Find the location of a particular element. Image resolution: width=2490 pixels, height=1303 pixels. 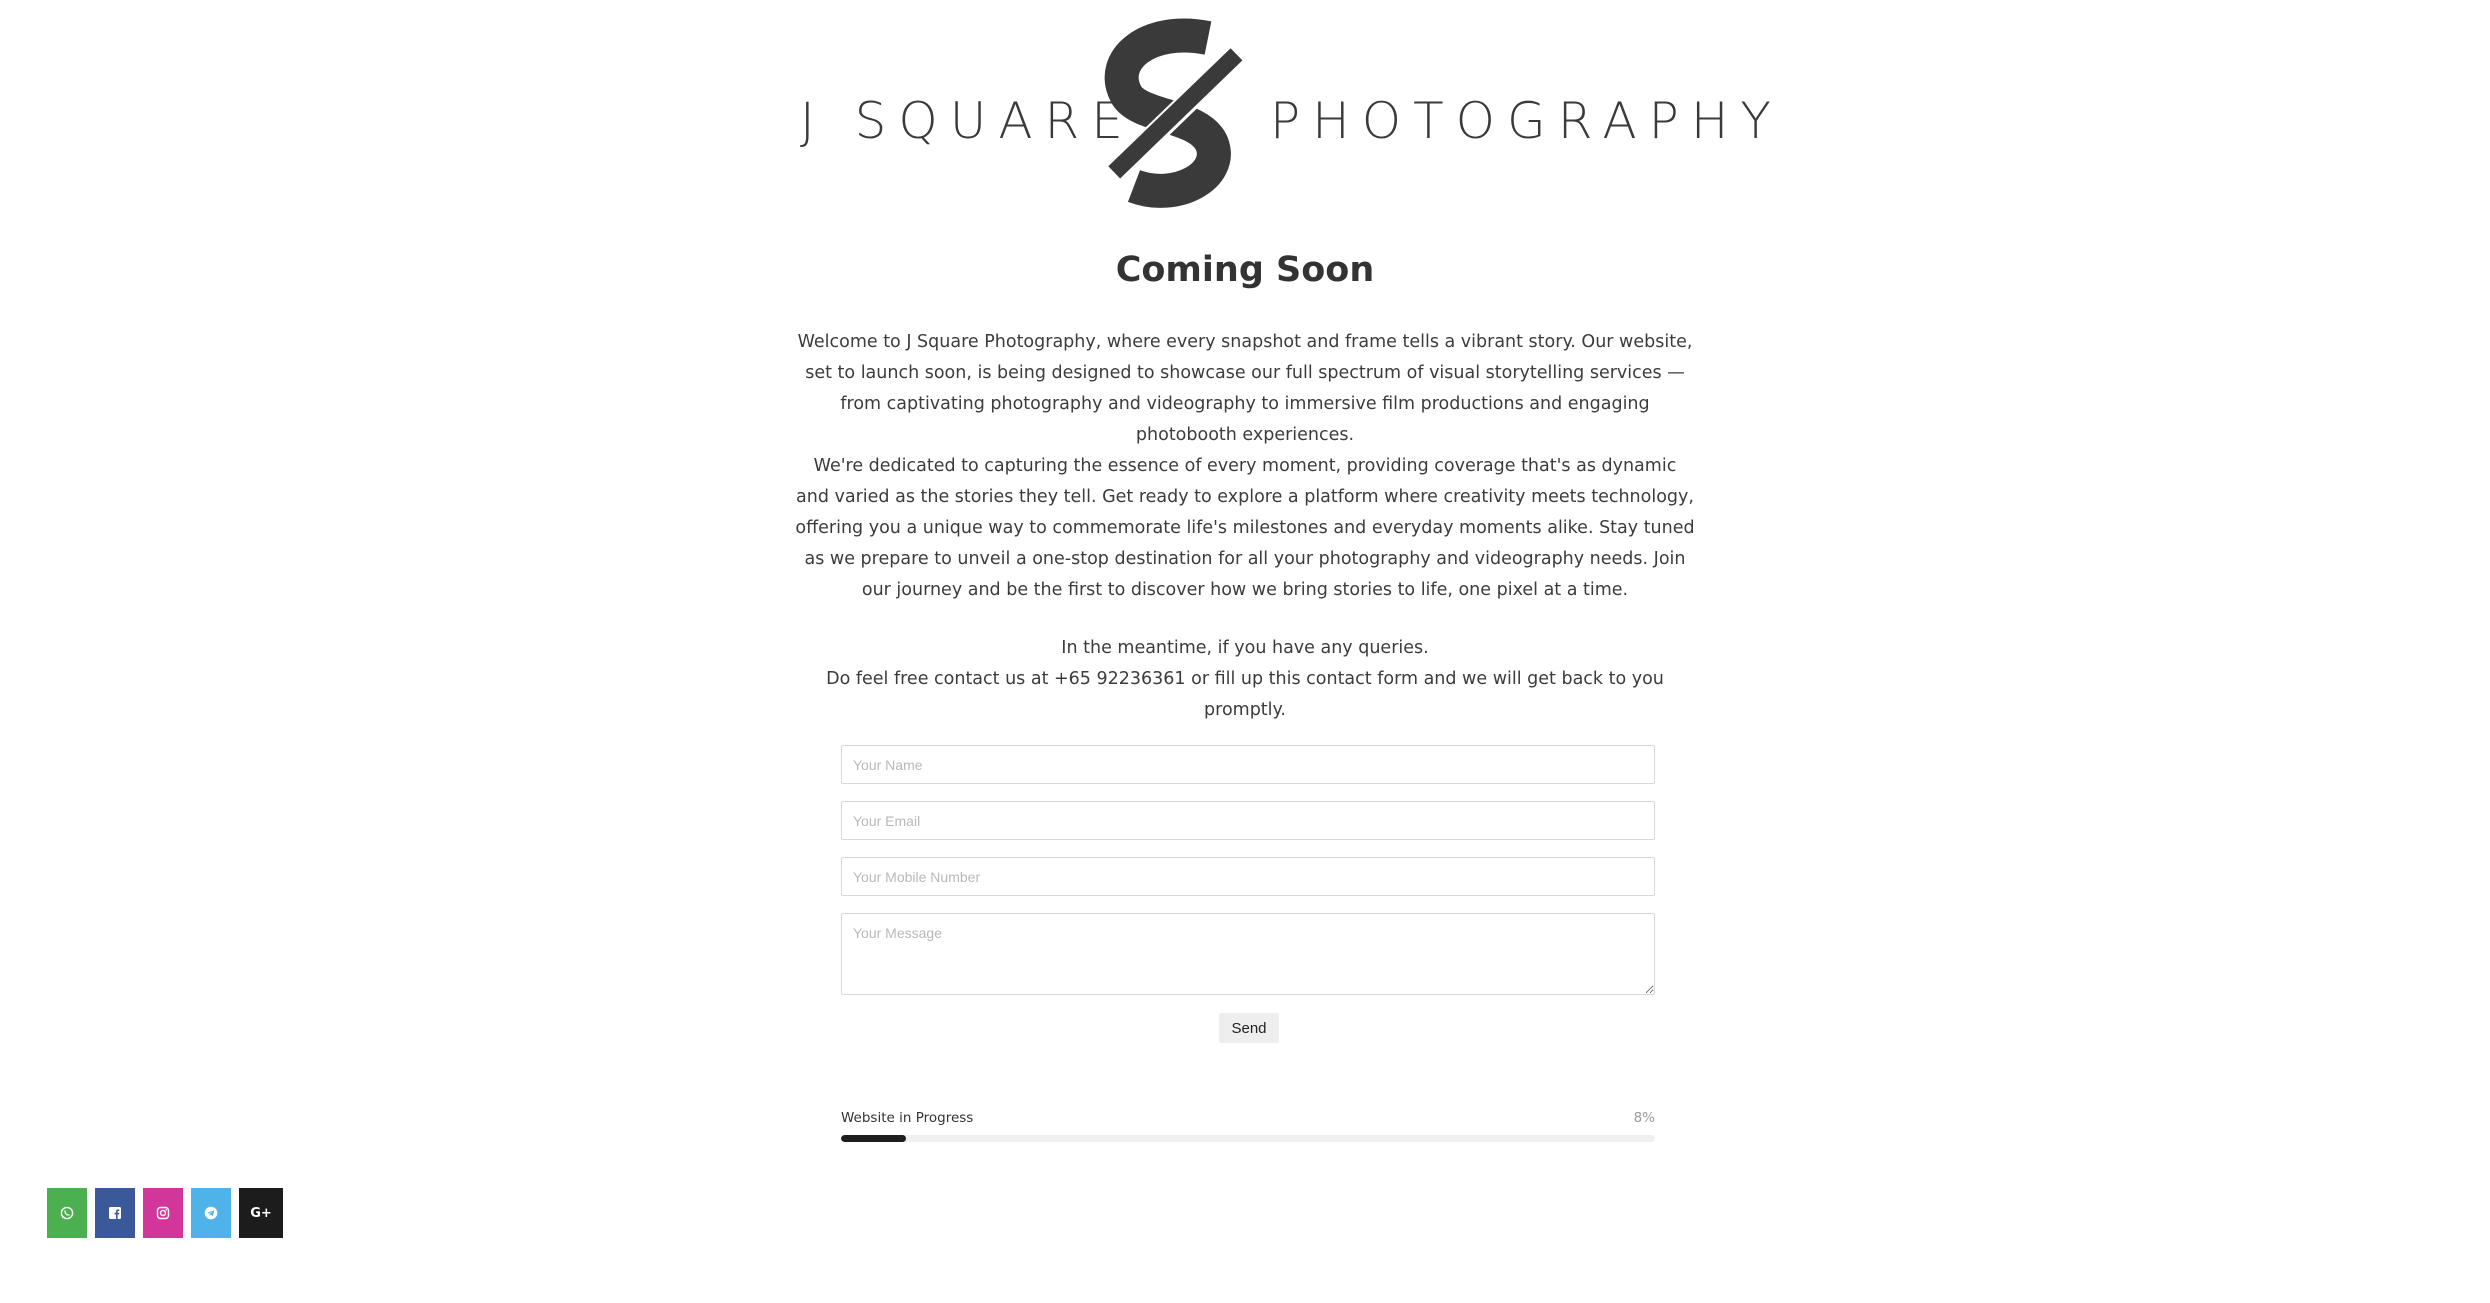

page-title: Coming Soon is located at coordinates (1245, 270).